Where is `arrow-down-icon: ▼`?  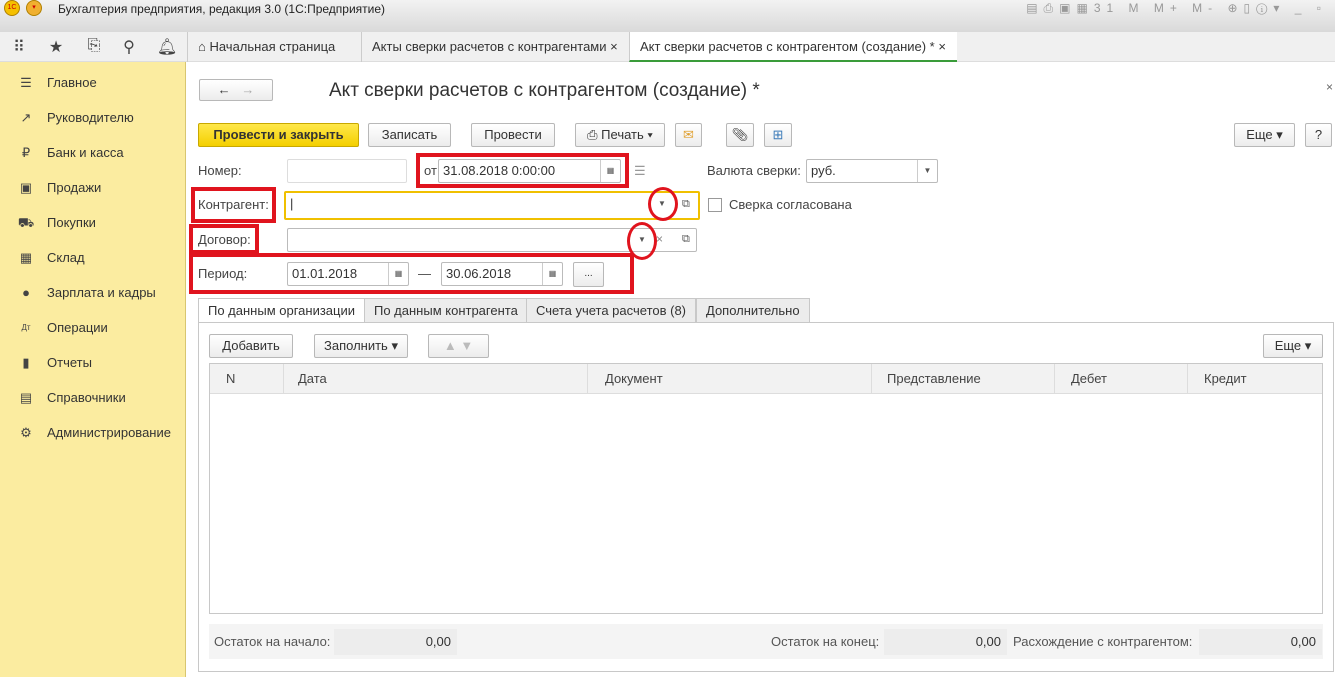 arrow-down-icon: ▼ is located at coordinates (466, 345).